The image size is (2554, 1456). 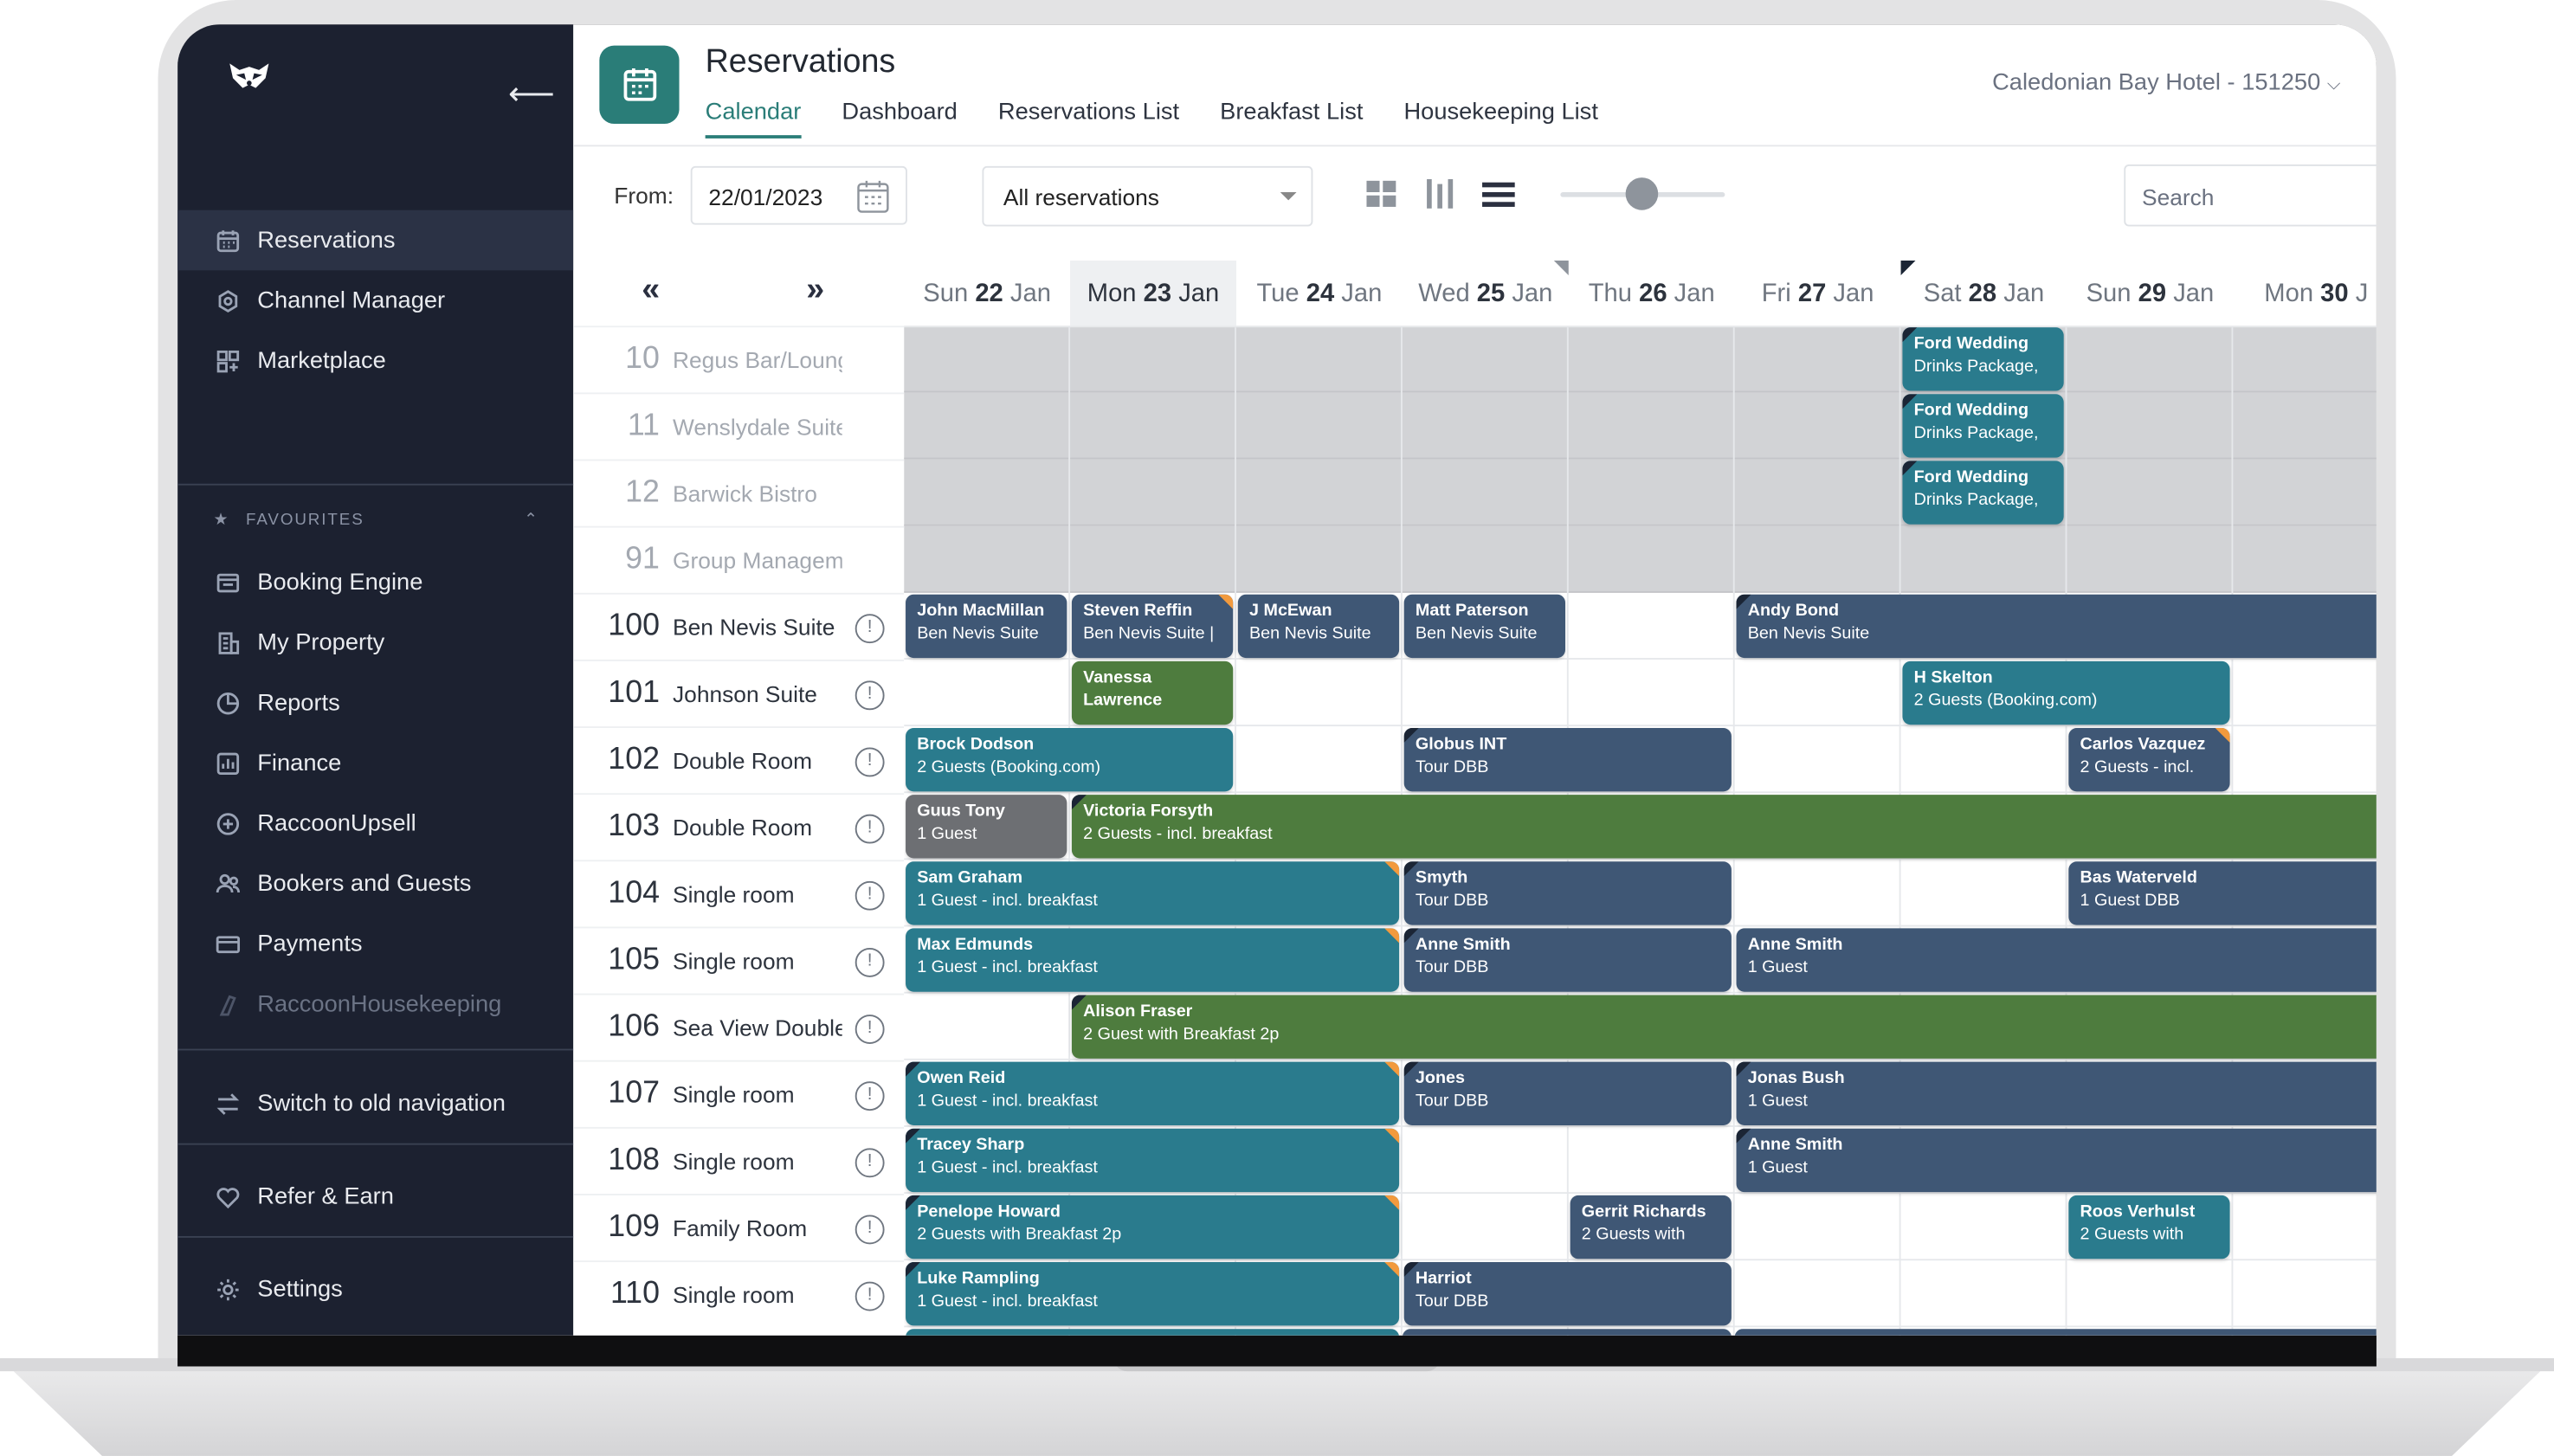 What do you see at coordinates (1152, 692) in the screenshot?
I see `reservation-block: Vanessa Lawrence` at bounding box center [1152, 692].